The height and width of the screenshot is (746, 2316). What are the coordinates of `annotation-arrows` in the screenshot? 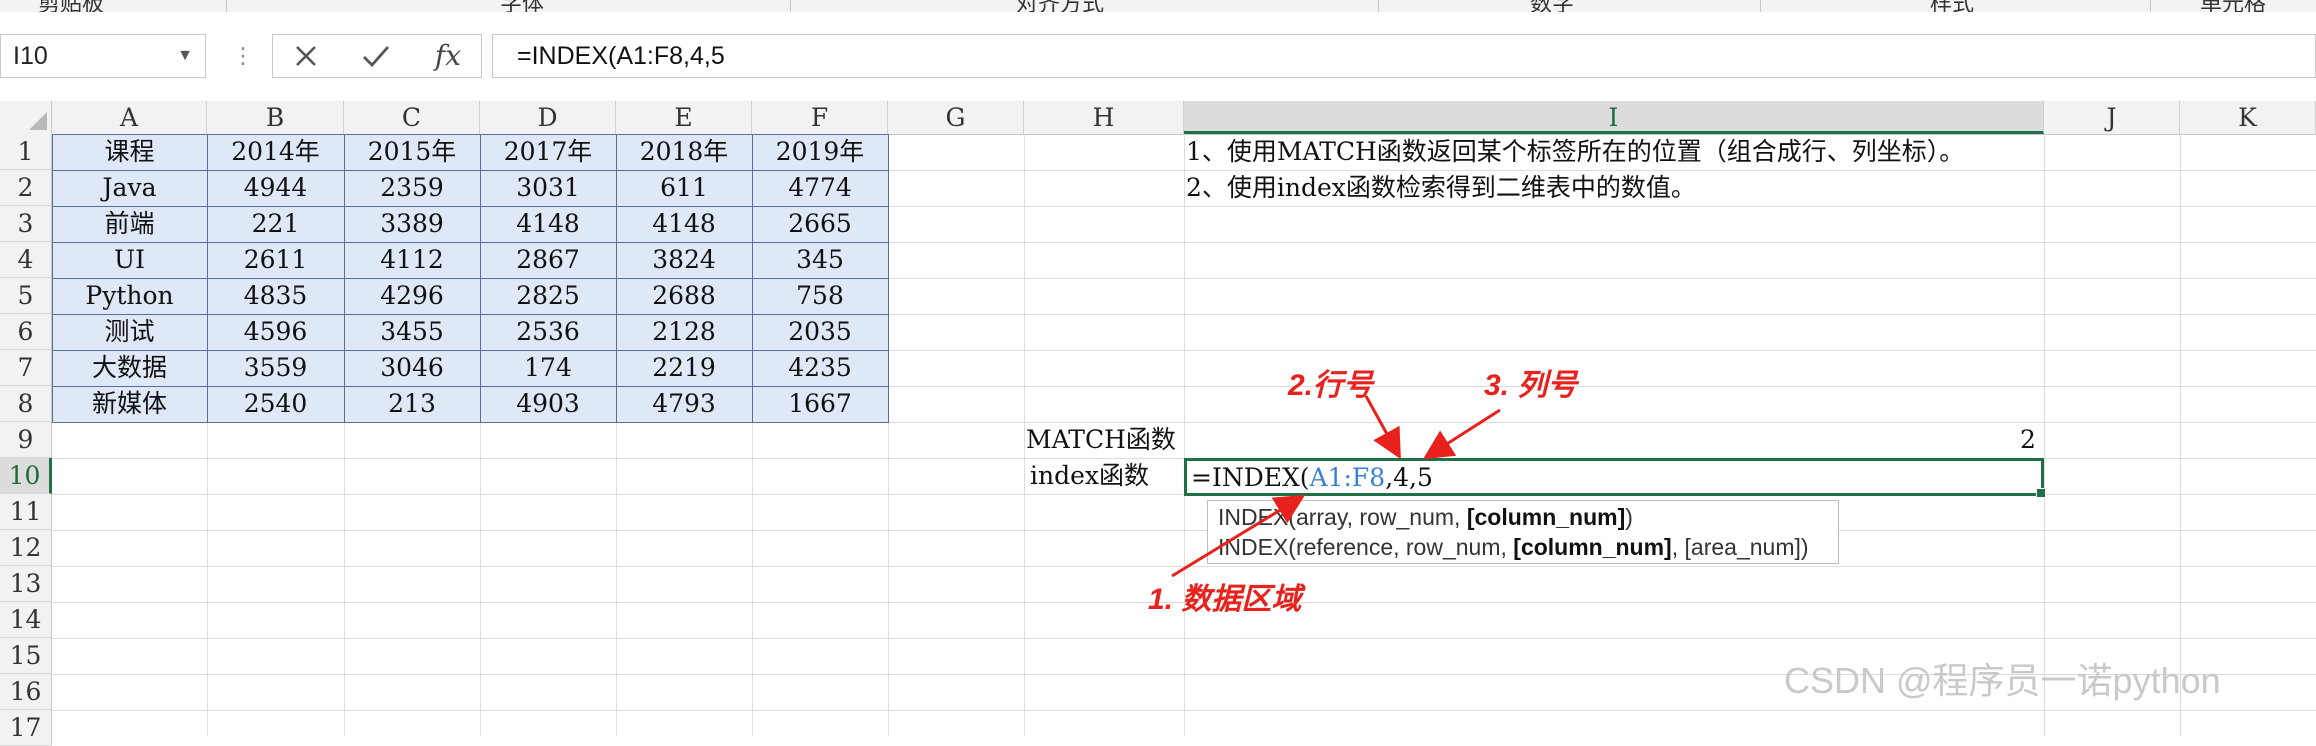 It's located at (1336, 486).